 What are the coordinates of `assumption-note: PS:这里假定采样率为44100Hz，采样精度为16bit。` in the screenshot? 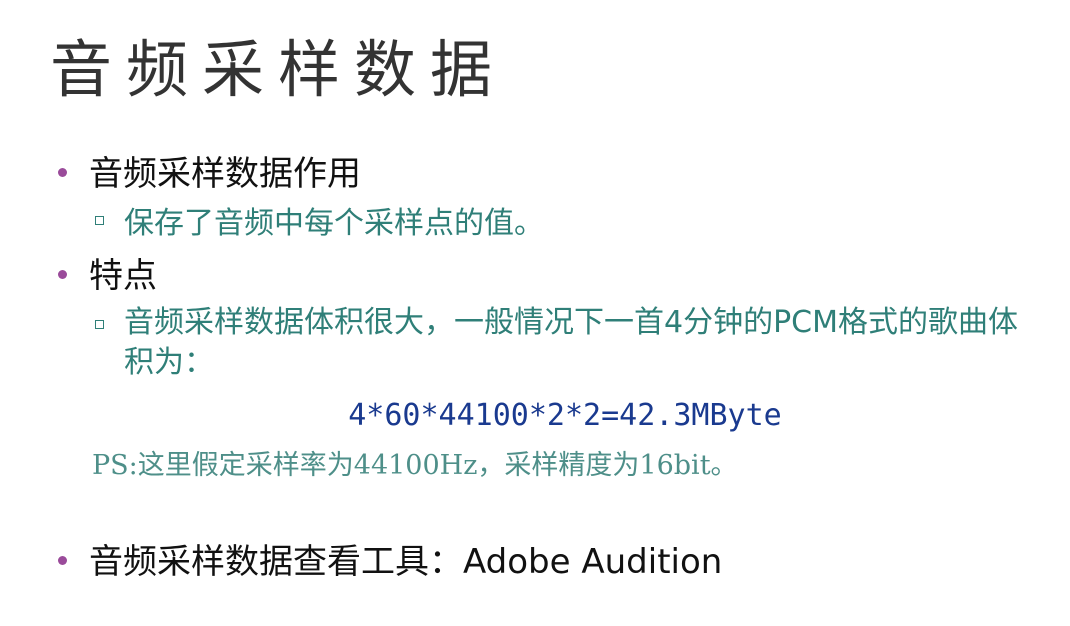 It's located at (415, 465).